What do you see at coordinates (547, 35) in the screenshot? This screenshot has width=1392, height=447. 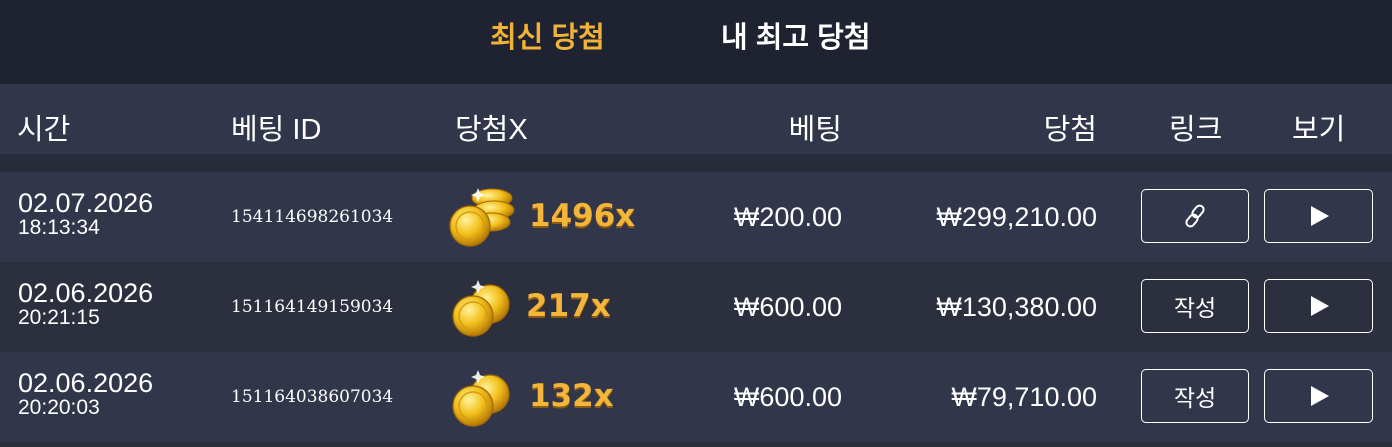 I see `tab-latest-wins: 최신 당첨` at bounding box center [547, 35].